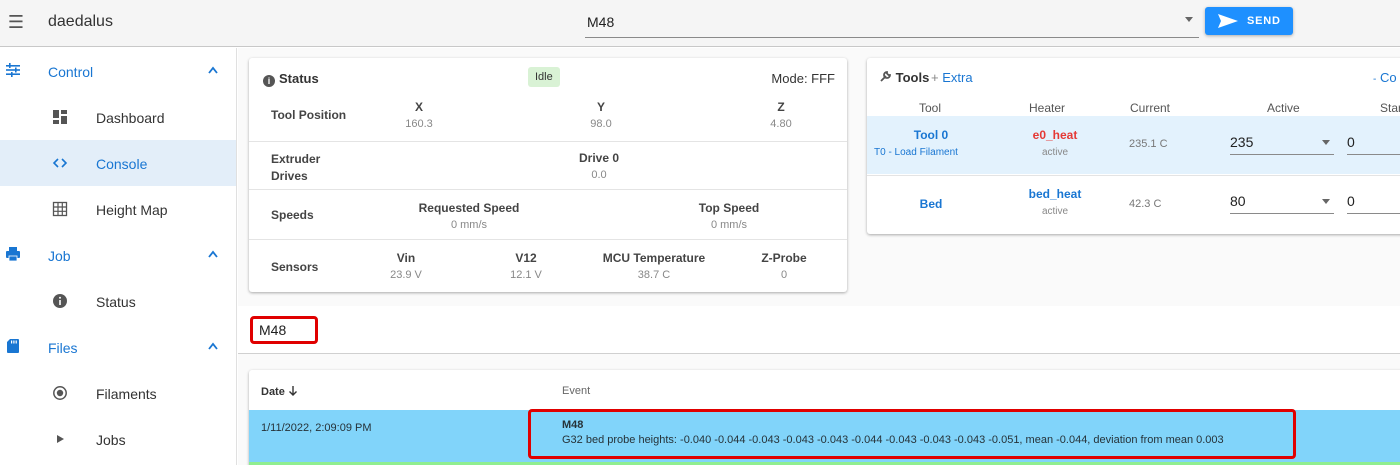  Describe the element at coordinates (118, 347) in the screenshot. I see `sidebar-group-files: Files` at that location.